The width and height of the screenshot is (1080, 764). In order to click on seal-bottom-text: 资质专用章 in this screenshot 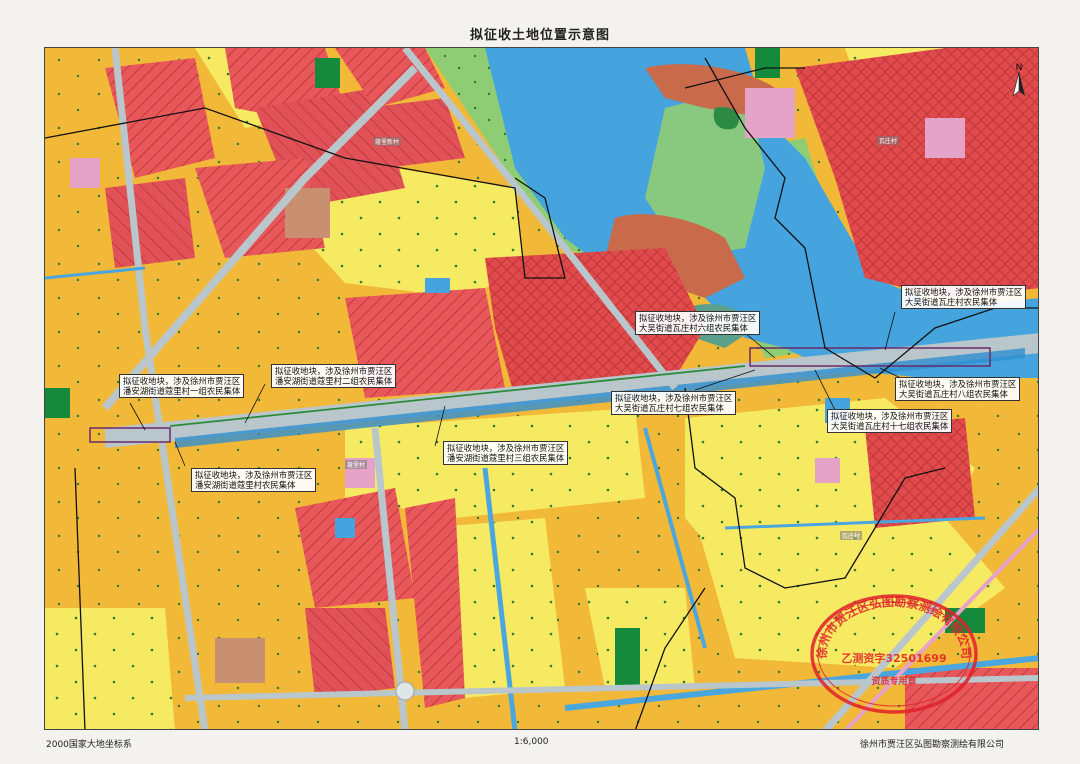, I will do `click(893, 681)`.